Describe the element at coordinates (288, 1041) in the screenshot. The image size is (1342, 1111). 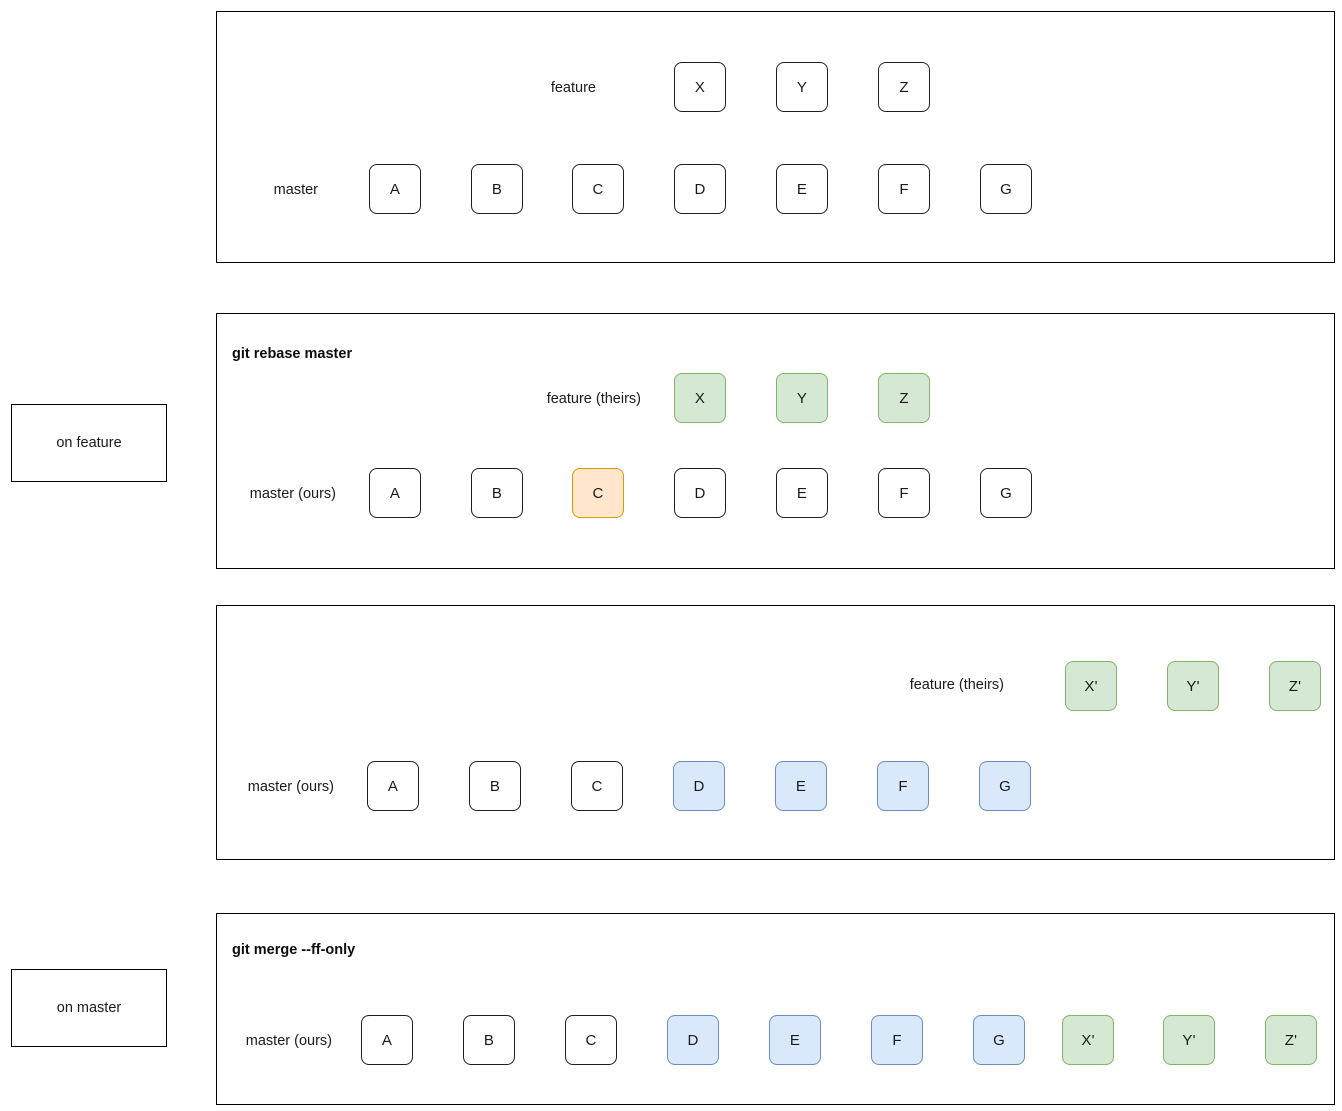
I see `panel4-master-label: master (ours)` at that location.